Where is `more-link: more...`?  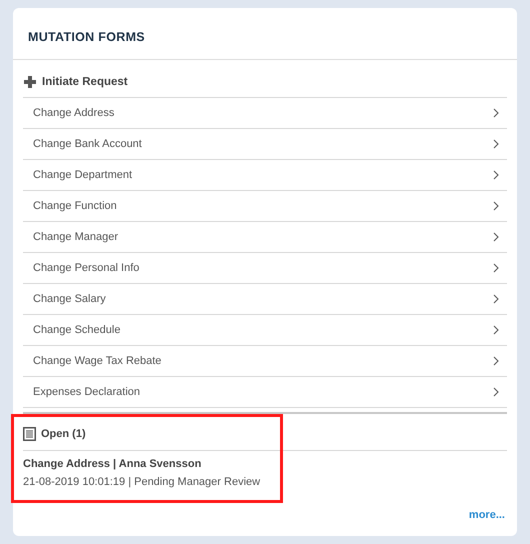 more-link: more... is located at coordinates (486, 515).